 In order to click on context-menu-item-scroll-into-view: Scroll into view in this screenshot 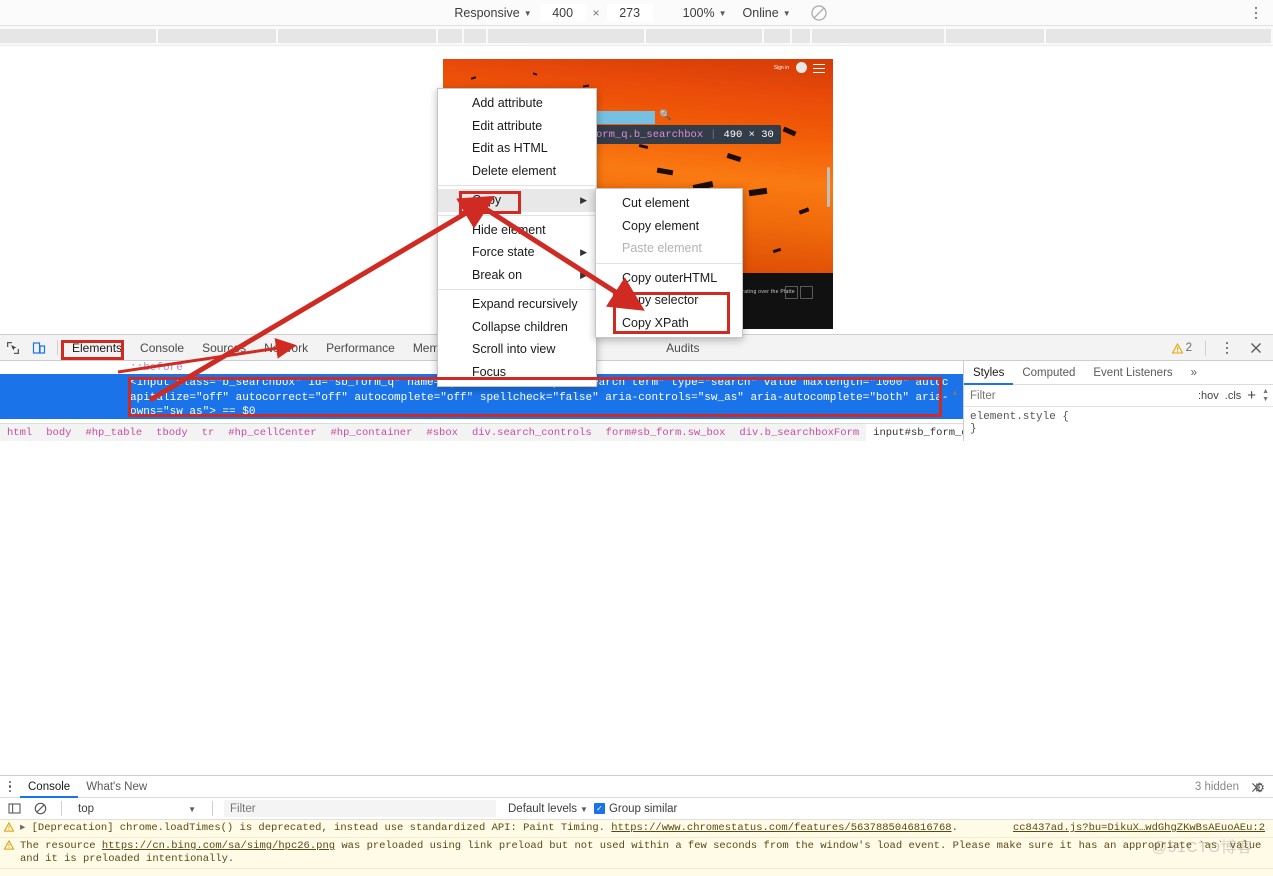, I will do `click(517, 349)`.